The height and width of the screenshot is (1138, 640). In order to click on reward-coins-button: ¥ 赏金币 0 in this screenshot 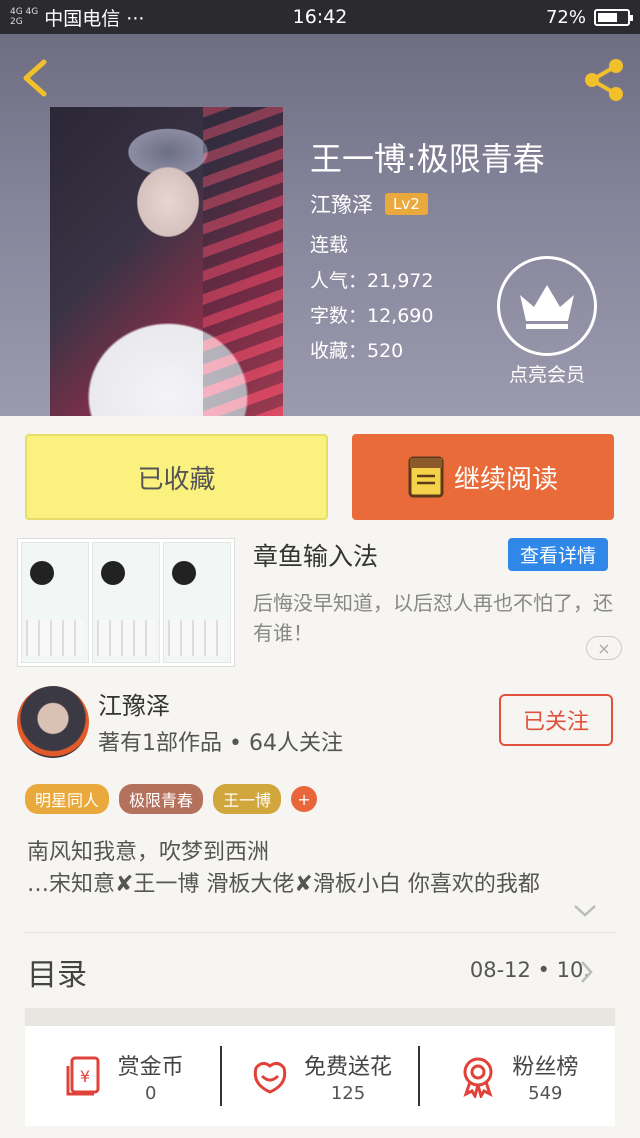, I will do `click(122, 1076)`.